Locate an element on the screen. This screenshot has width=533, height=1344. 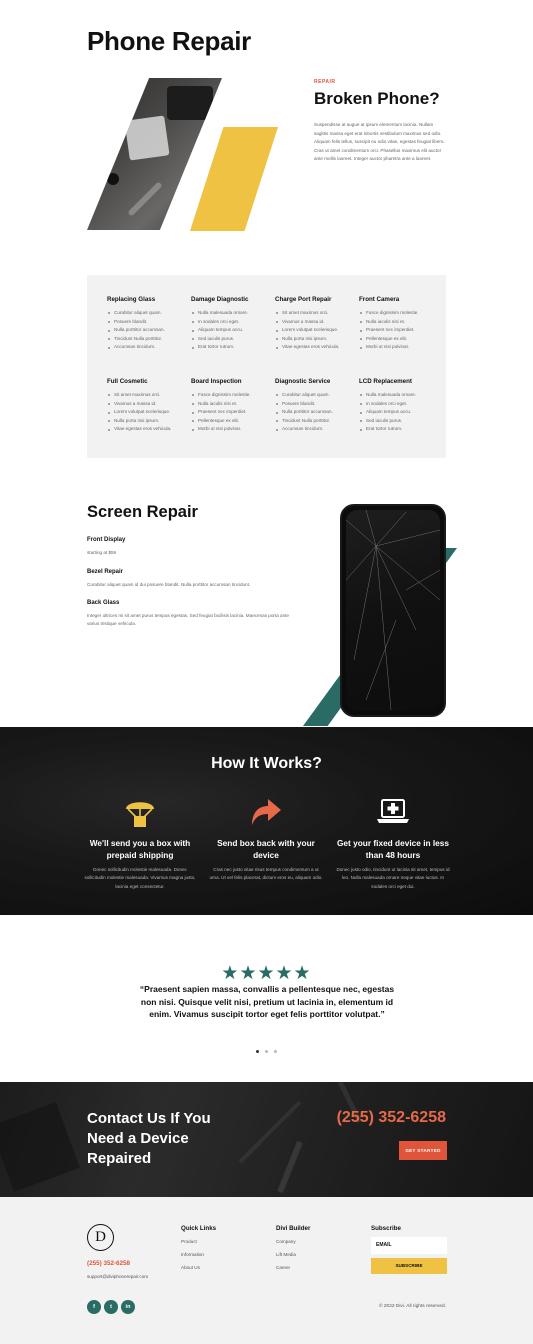
slider-dots is located at coordinates (266, 1049).